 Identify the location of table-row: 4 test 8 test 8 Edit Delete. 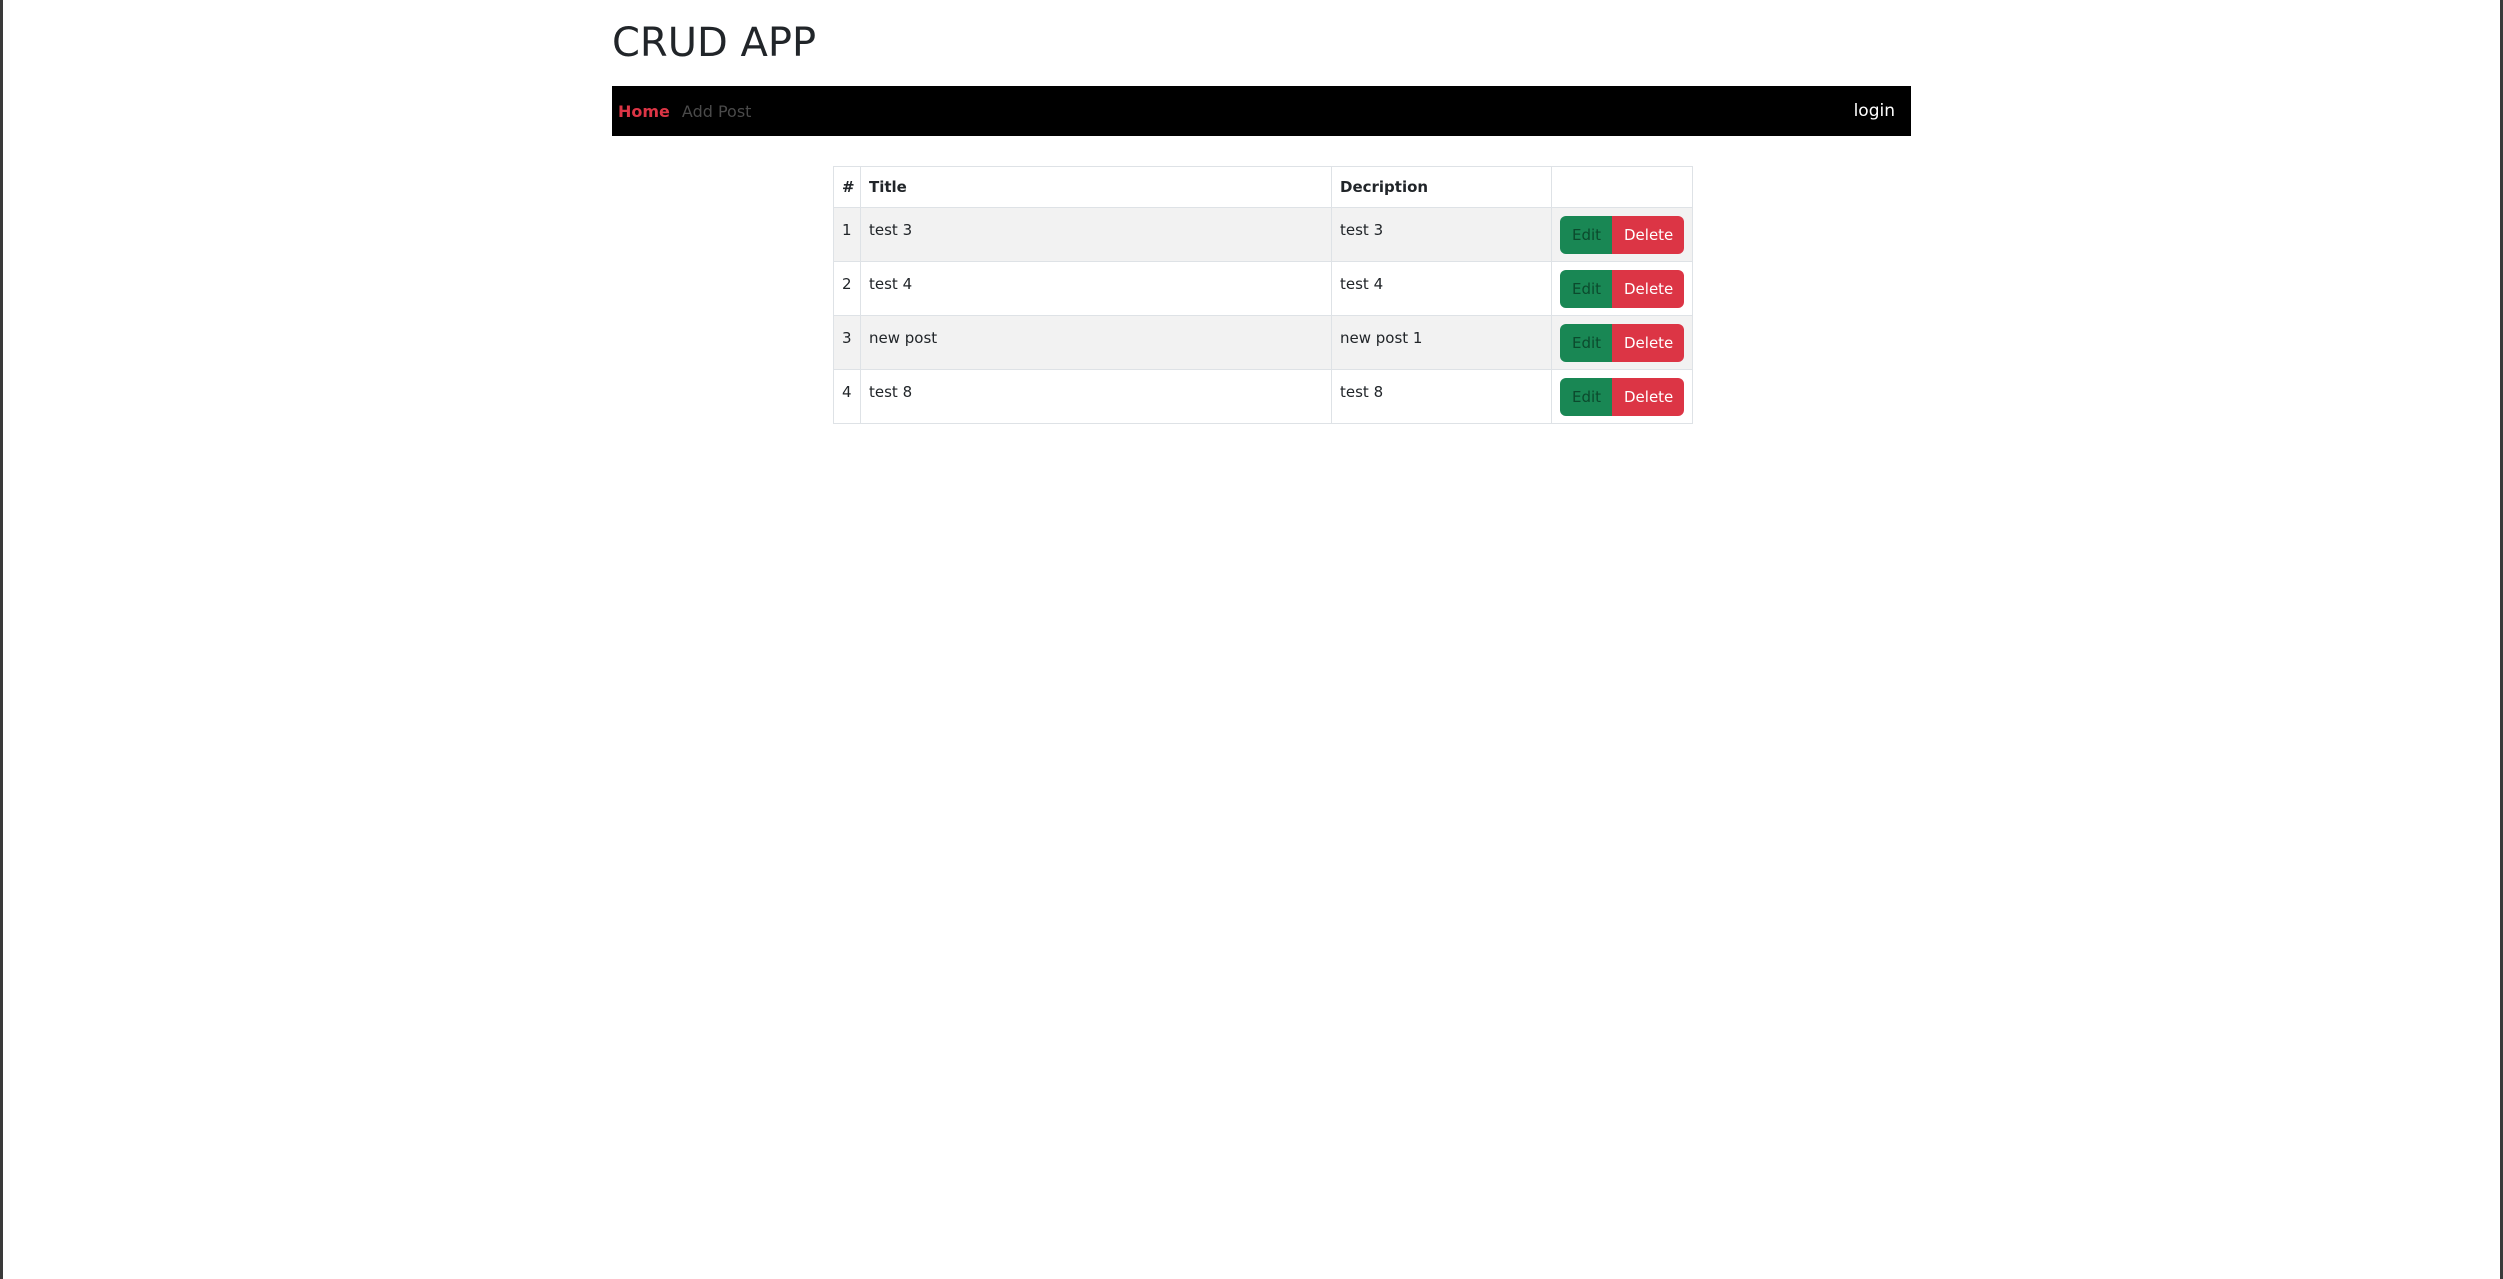
(1263, 396).